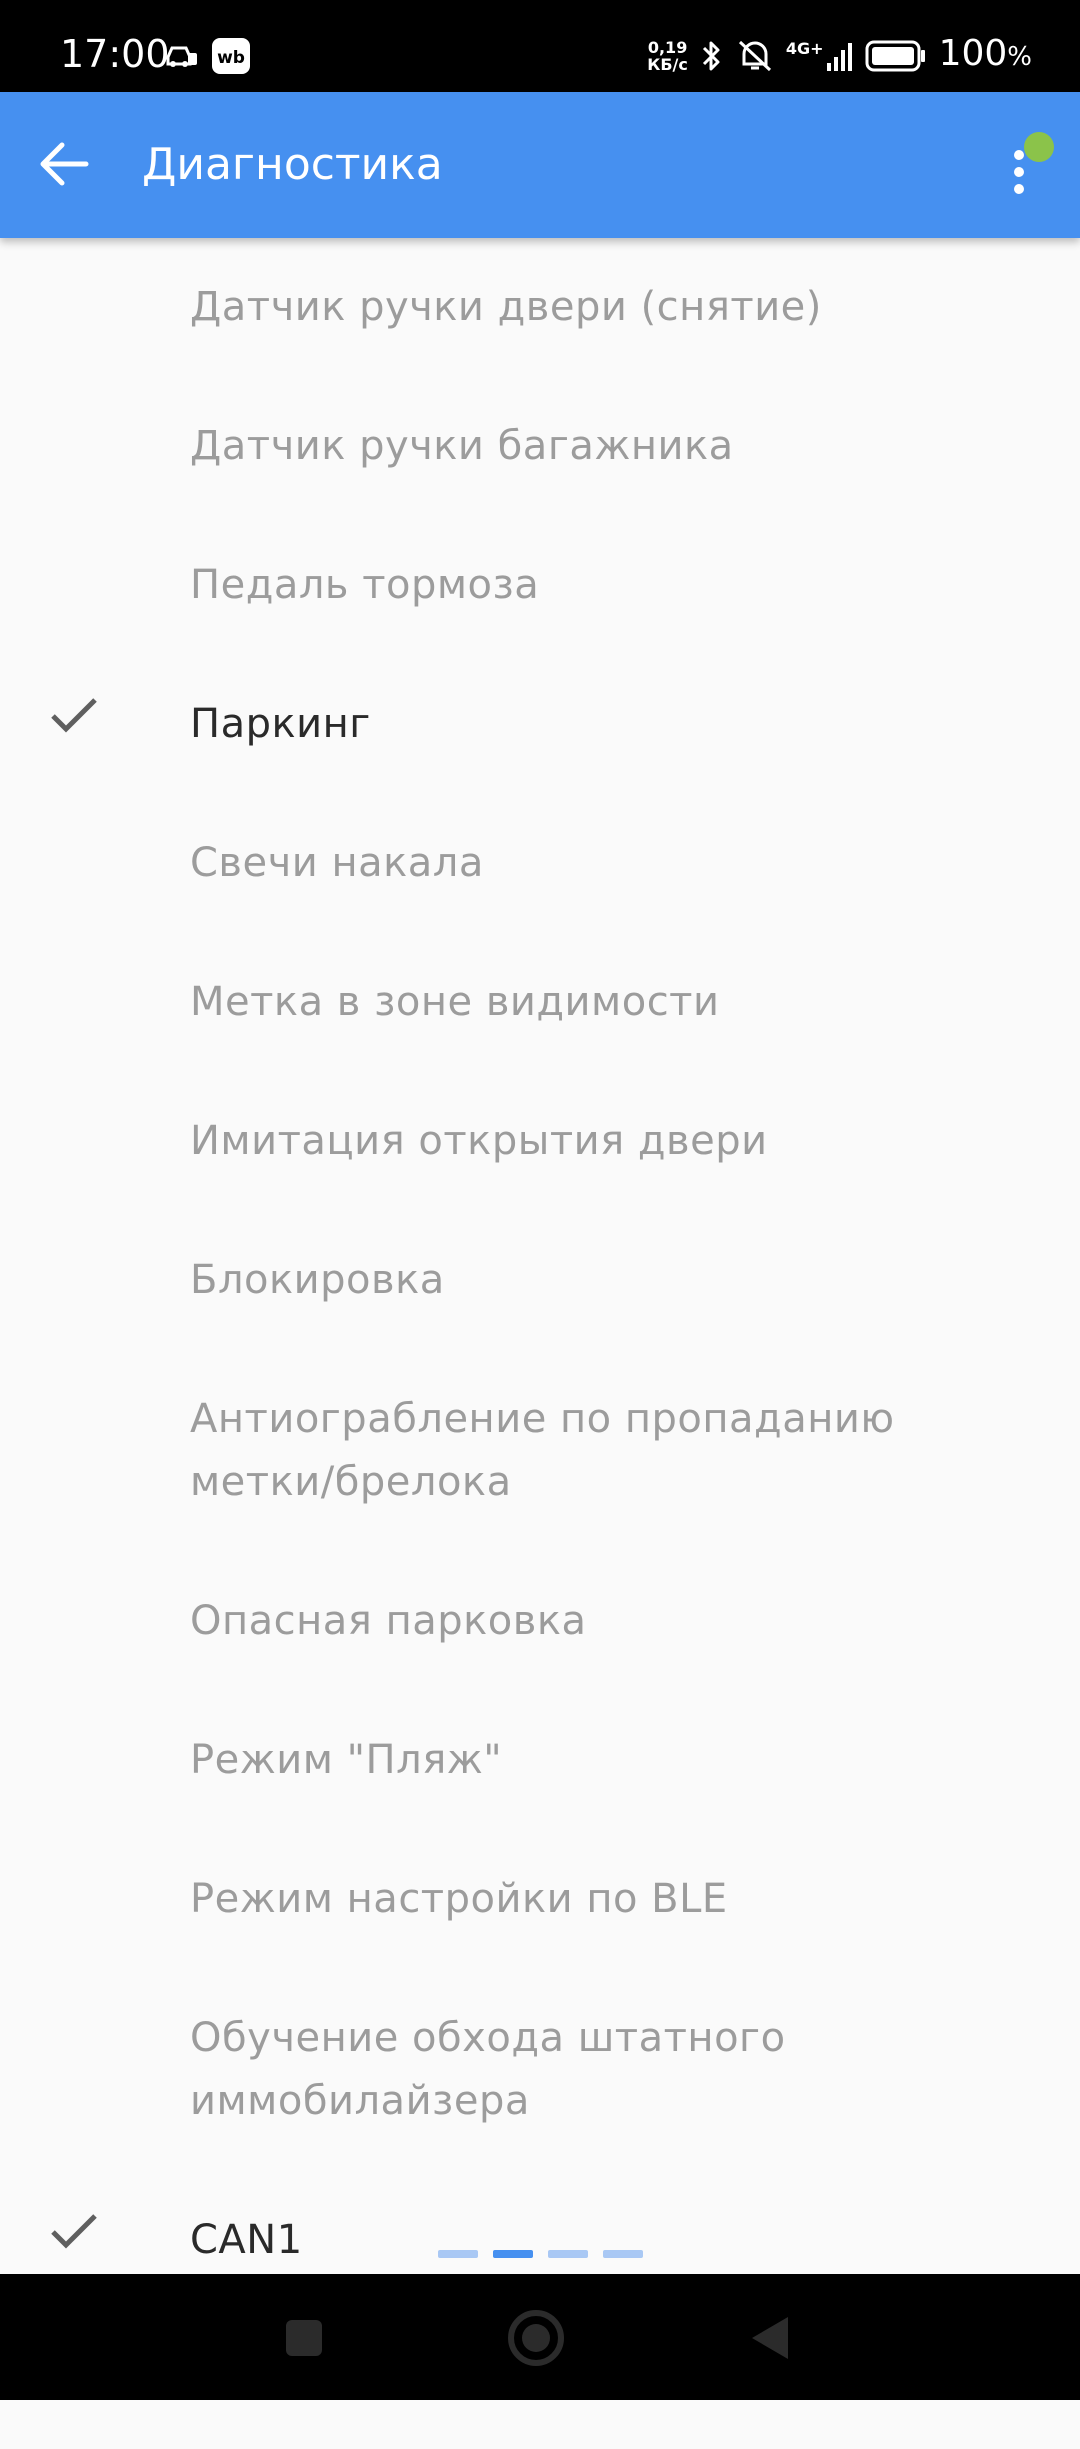 This screenshot has width=1080, height=2449. Describe the element at coordinates (754, 55) in the screenshot. I see `alarm-off-icon` at that location.